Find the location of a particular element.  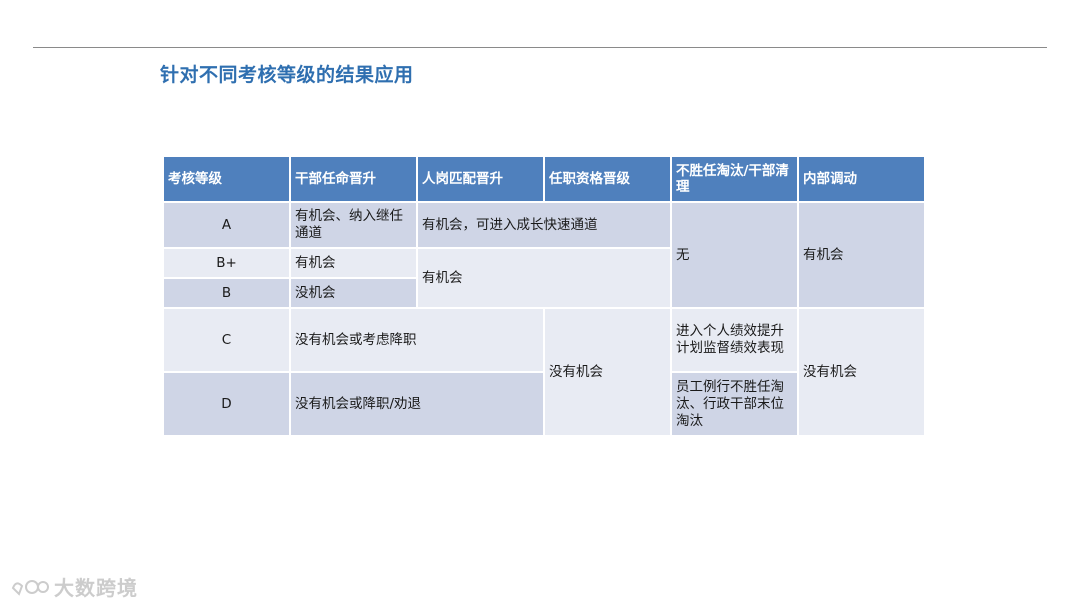

watermark-text: 大数跨境 is located at coordinates (96, 588).